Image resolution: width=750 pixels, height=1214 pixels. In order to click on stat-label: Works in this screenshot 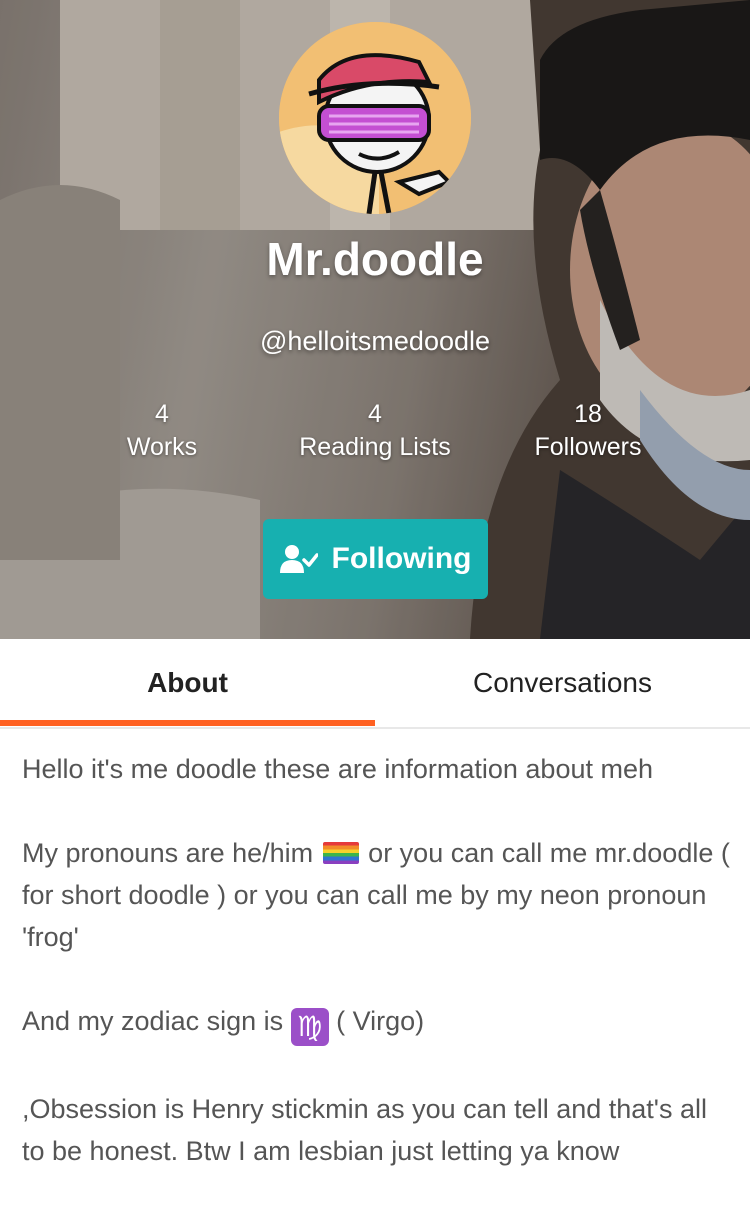, I will do `click(162, 447)`.